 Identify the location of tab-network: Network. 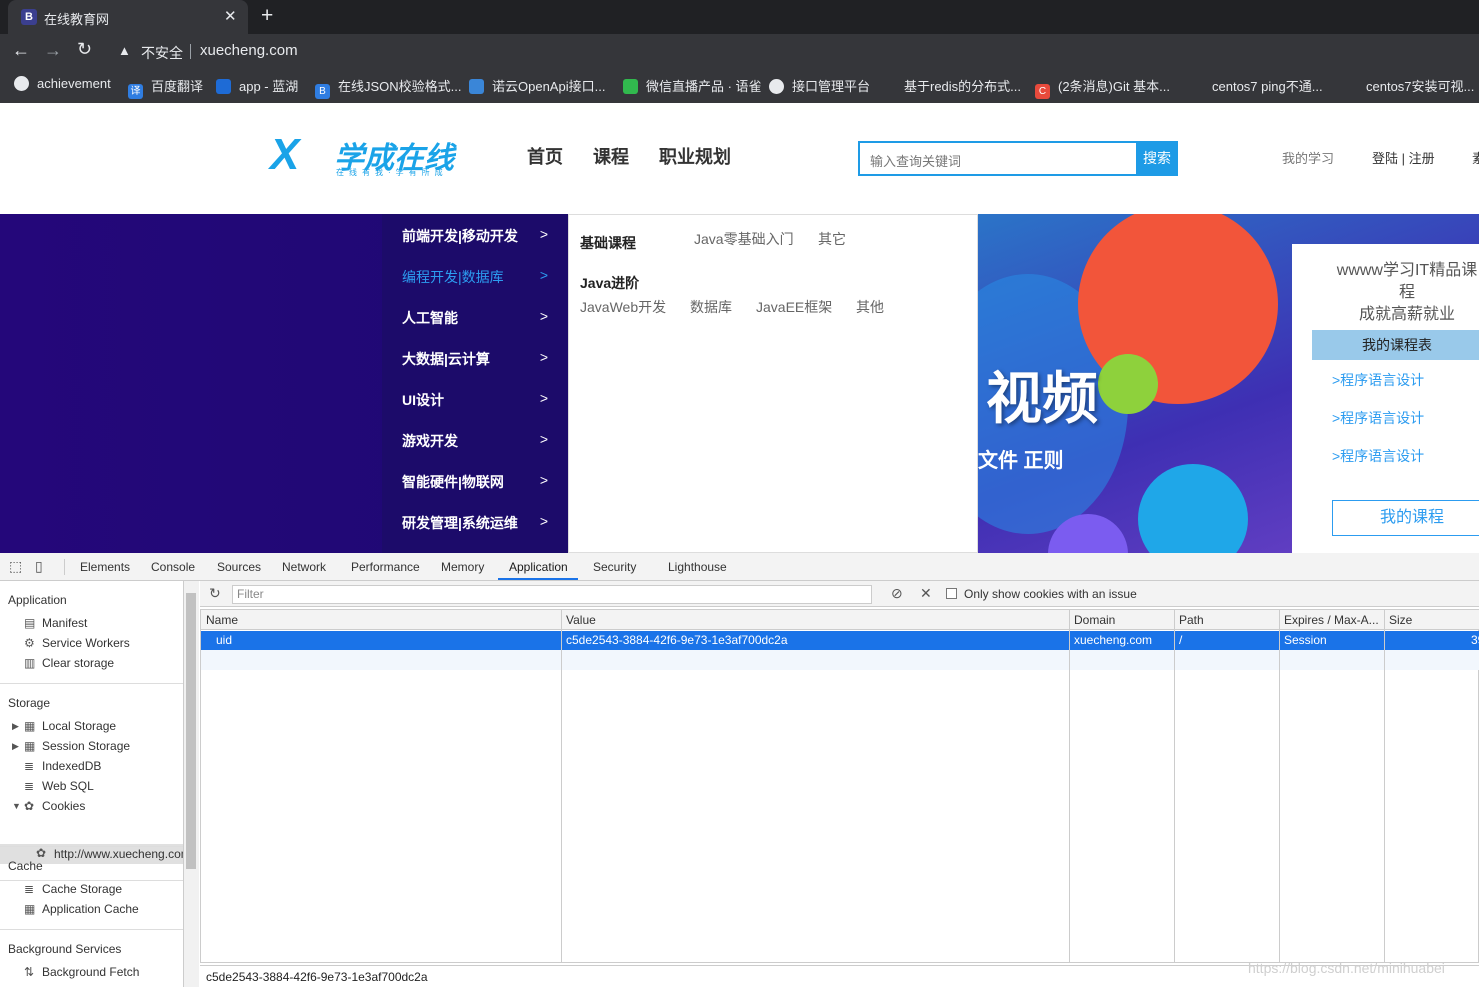
(304, 567).